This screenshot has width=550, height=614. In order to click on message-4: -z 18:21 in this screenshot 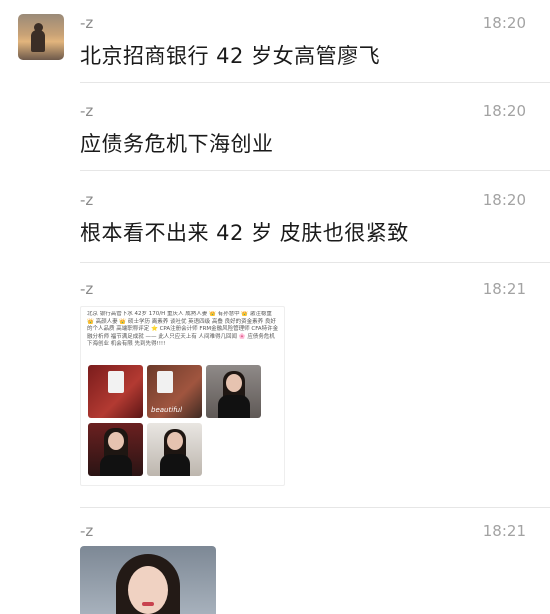, I will do `click(309, 290)`.